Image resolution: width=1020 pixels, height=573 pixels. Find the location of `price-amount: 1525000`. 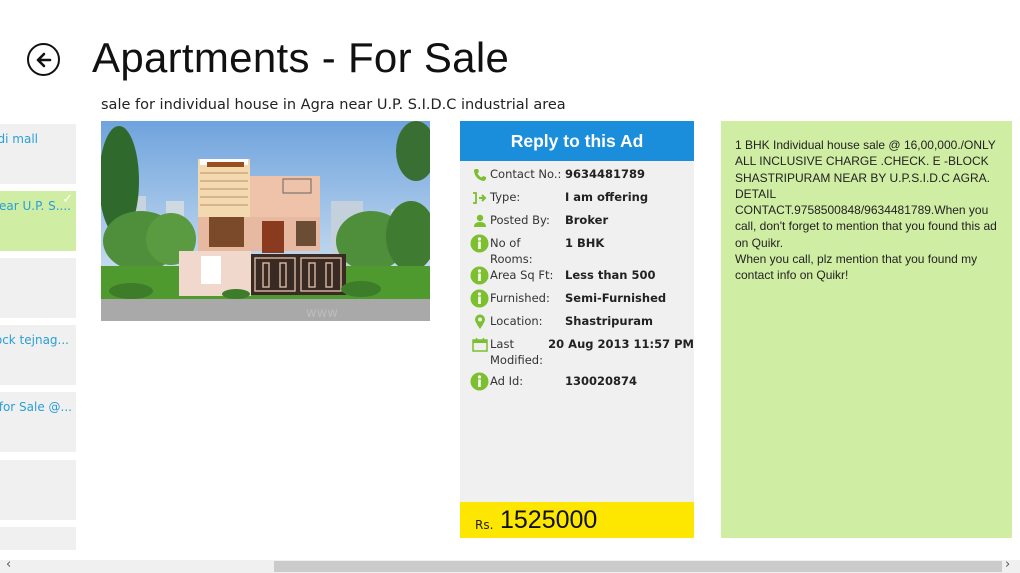

price-amount: 1525000 is located at coordinates (549, 520).